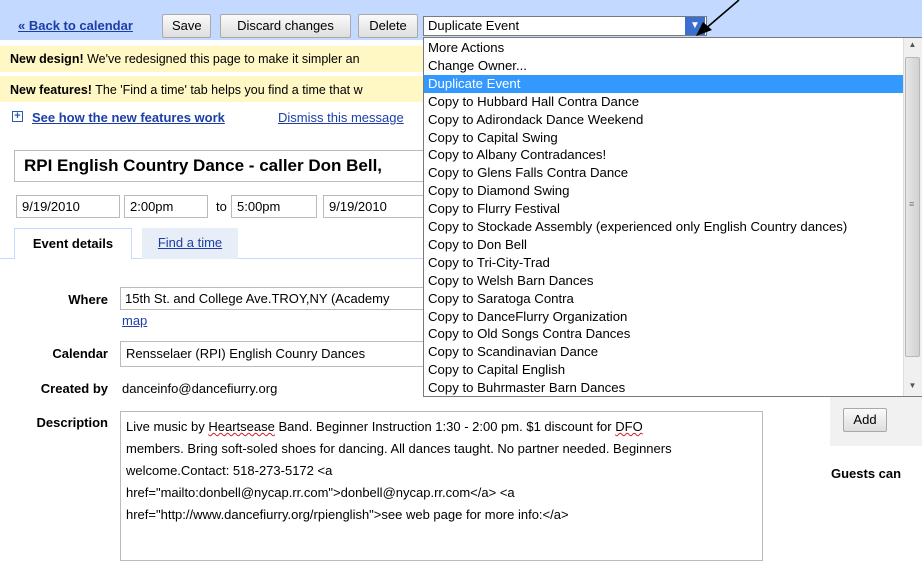 This screenshot has height=561, width=922. I want to click on dropdown-option: Copy to Diamond Swing, so click(664, 191).